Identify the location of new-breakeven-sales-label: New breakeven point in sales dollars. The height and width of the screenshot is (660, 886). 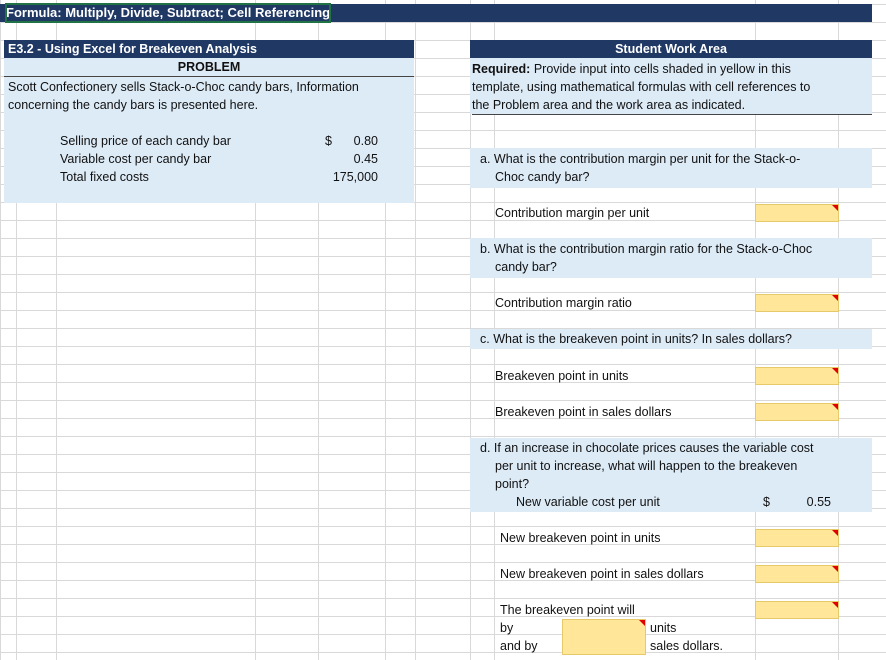
(602, 574).